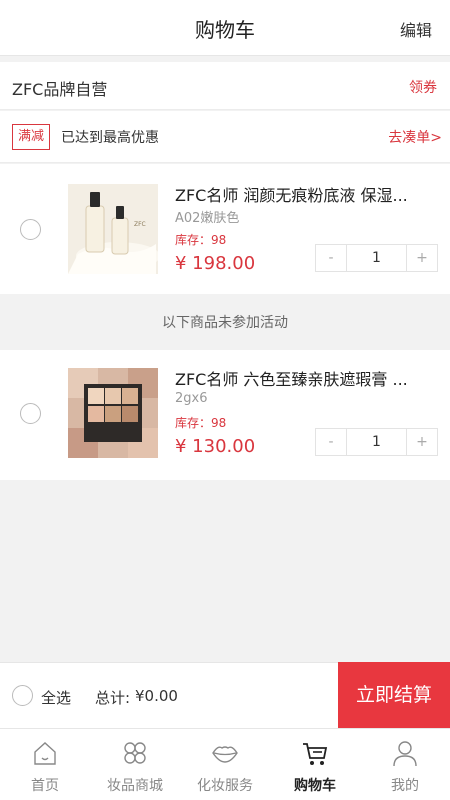  I want to click on product-spec: A02嫩肤色, so click(207, 218).